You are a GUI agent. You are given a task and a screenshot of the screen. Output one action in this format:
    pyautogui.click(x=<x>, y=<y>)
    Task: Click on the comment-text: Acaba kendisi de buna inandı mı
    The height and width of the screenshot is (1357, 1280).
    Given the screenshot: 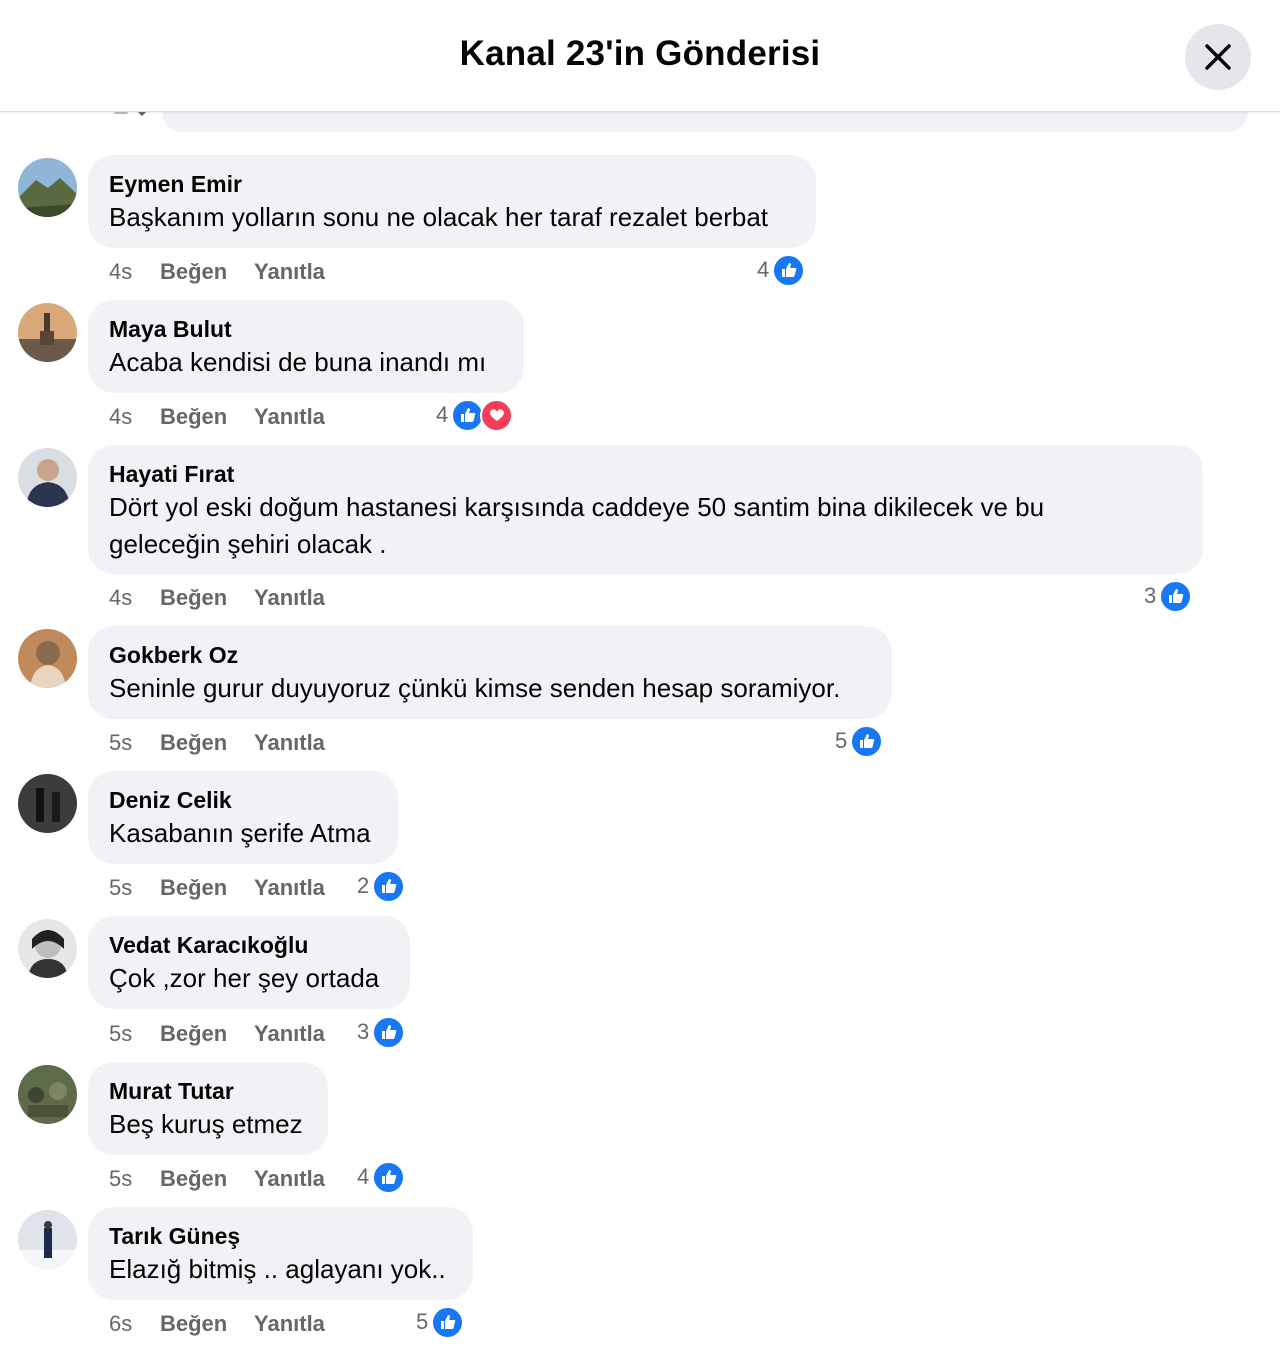 What is the action you would take?
    pyautogui.click(x=298, y=362)
    